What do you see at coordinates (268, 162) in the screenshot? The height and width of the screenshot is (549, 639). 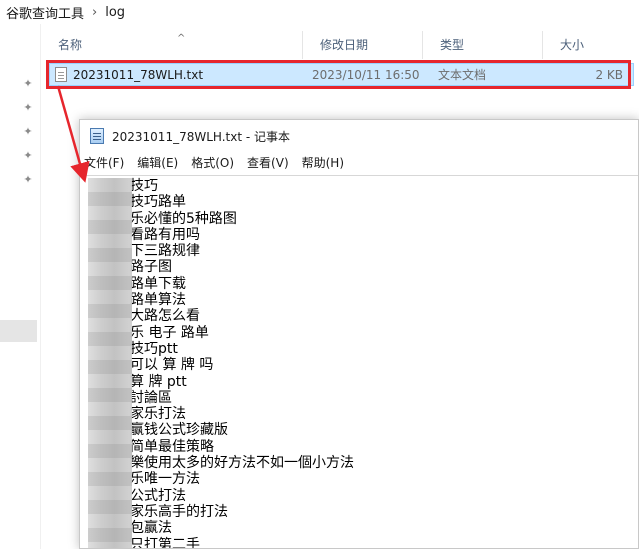 I see `menu-view: 查看(V)` at bounding box center [268, 162].